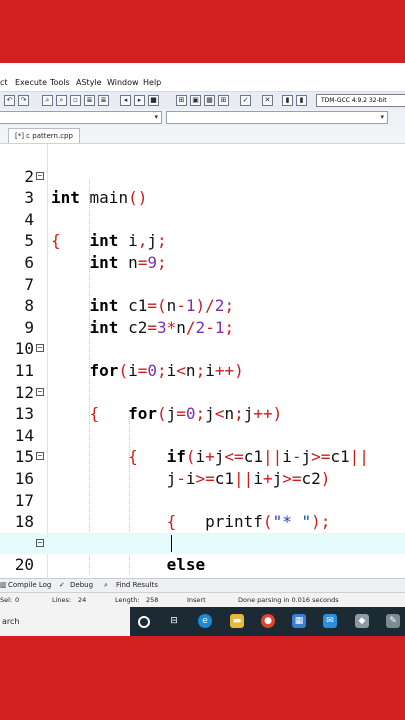  I want to click on menu-astyle: AStyle, so click(89, 82).